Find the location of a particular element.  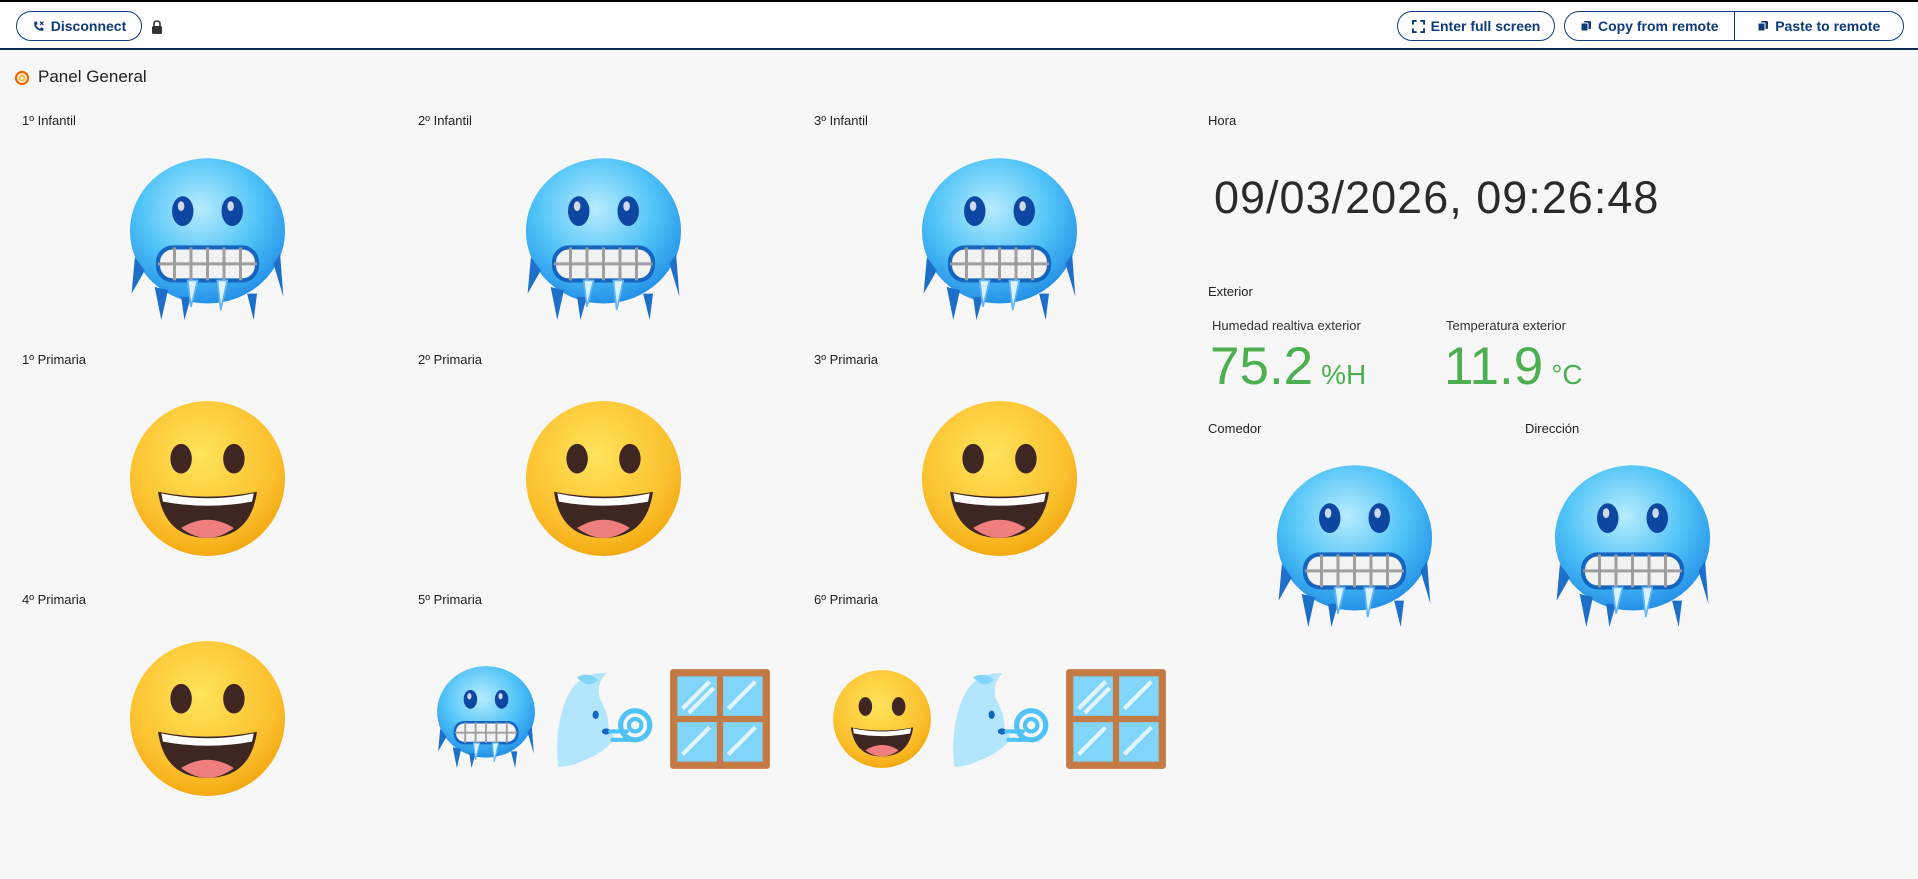

classroom-label: 3º Infantil is located at coordinates (841, 120).